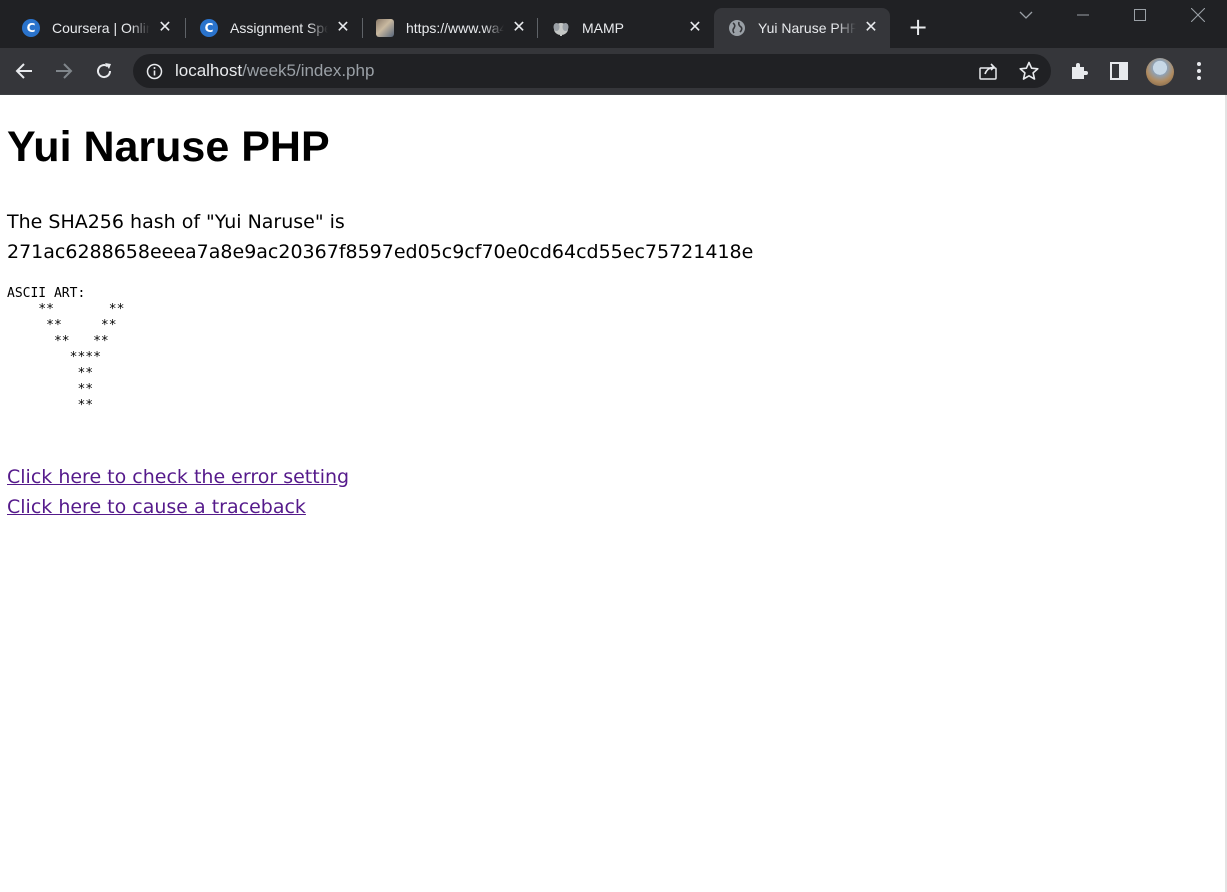 This screenshot has height=892, width=1227. I want to click on url-text: localhost/week5/index.php, so click(274, 71).